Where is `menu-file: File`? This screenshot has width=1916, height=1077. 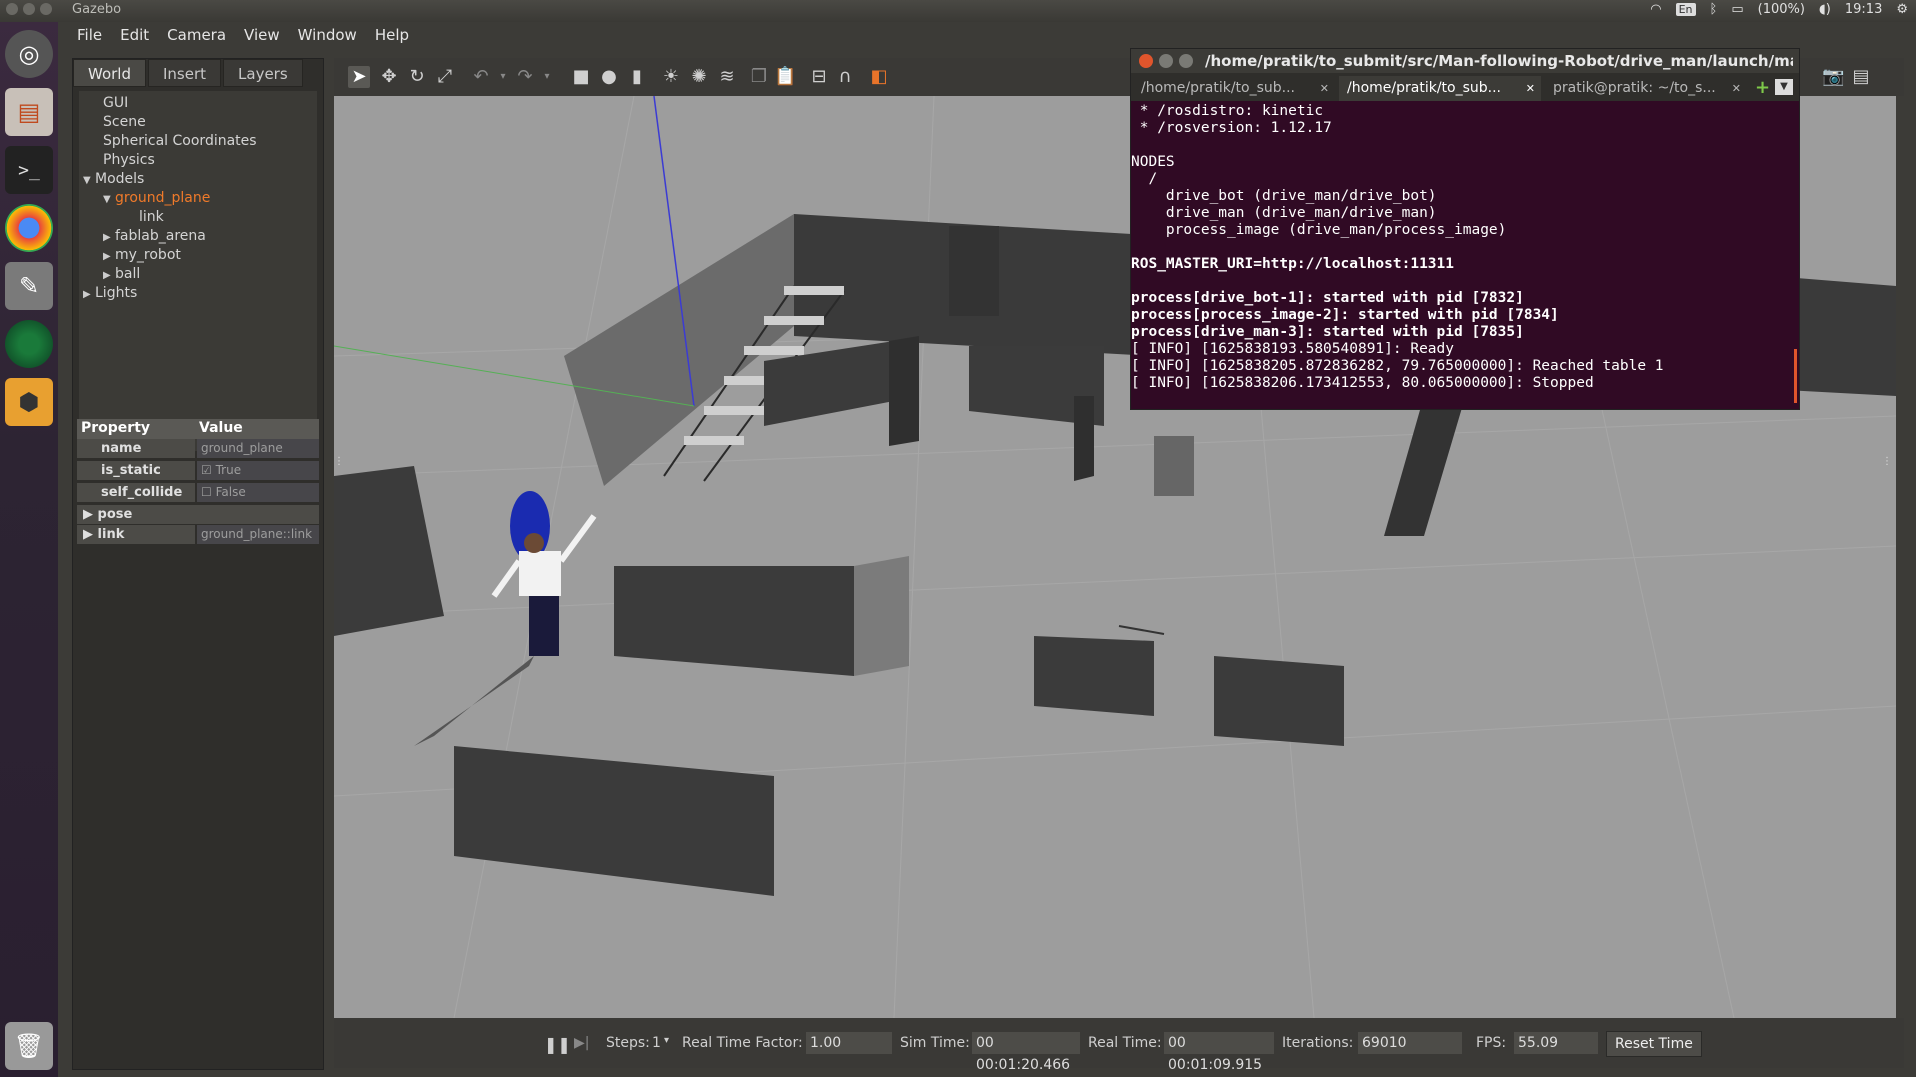 menu-file: File is located at coordinates (89, 35).